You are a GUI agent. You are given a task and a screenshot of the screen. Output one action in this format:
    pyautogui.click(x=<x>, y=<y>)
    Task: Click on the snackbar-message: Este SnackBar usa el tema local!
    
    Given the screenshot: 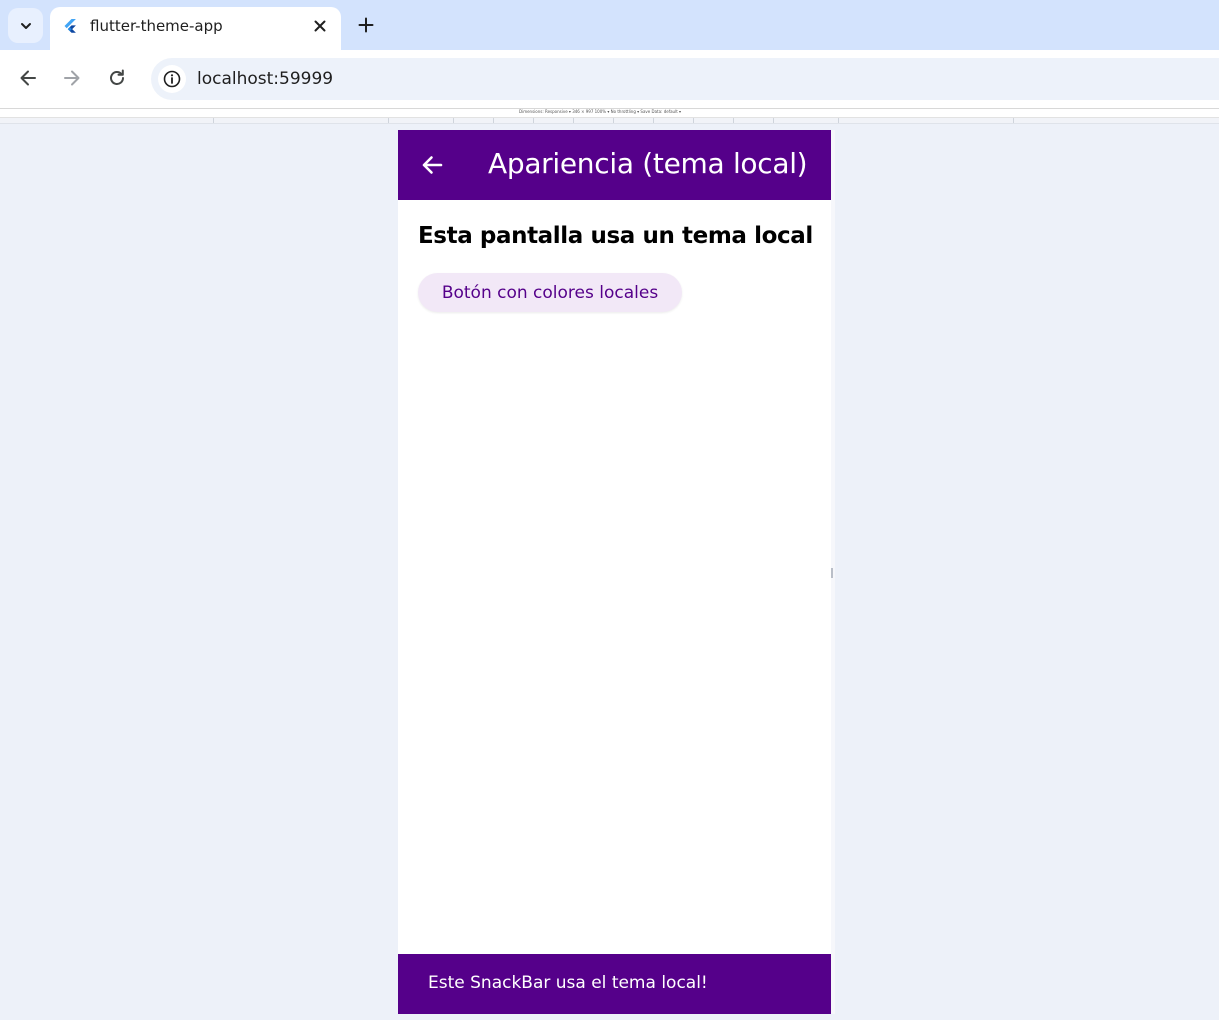 What is the action you would take?
    pyautogui.click(x=568, y=983)
    